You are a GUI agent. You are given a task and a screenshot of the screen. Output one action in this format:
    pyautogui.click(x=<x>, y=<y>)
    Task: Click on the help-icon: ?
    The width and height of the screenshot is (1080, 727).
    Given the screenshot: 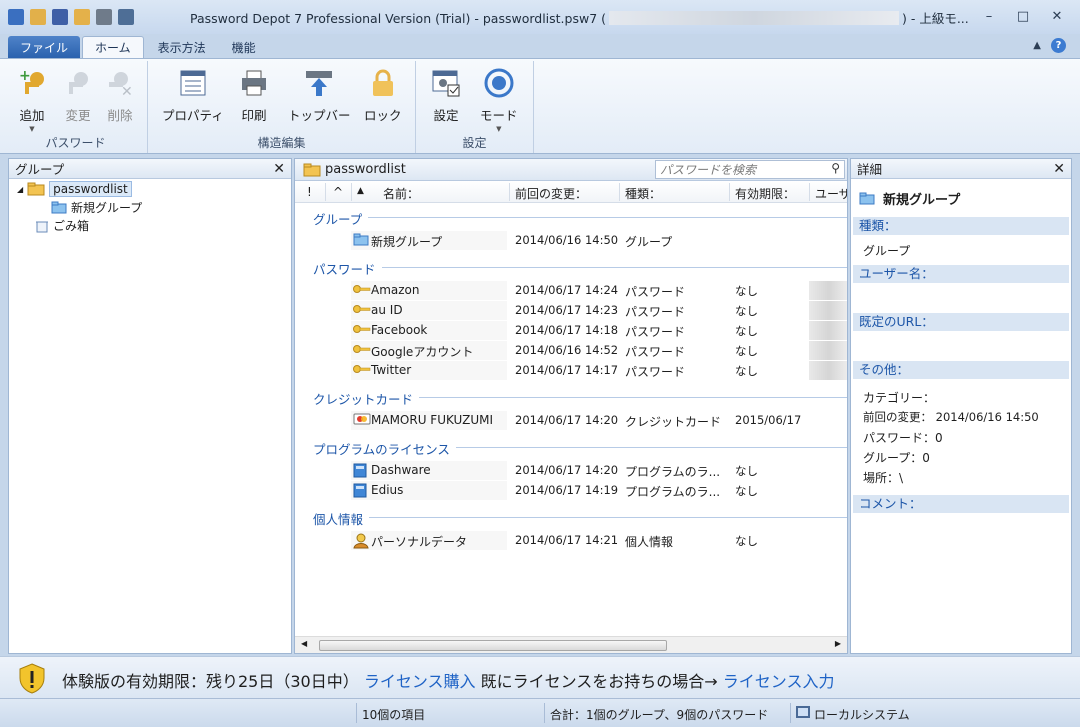 What is the action you would take?
    pyautogui.click(x=1058, y=45)
    